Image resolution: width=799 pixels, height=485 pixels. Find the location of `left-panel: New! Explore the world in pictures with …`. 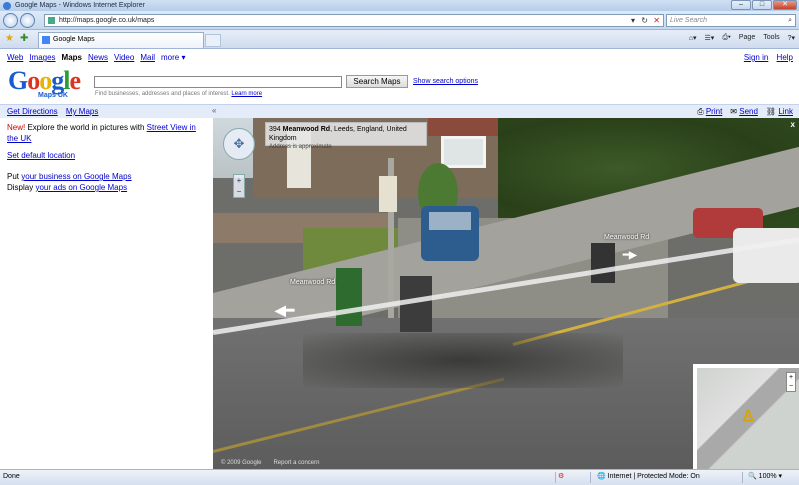

left-panel: New! Explore the world in pictures with … is located at coordinates (107, 160).